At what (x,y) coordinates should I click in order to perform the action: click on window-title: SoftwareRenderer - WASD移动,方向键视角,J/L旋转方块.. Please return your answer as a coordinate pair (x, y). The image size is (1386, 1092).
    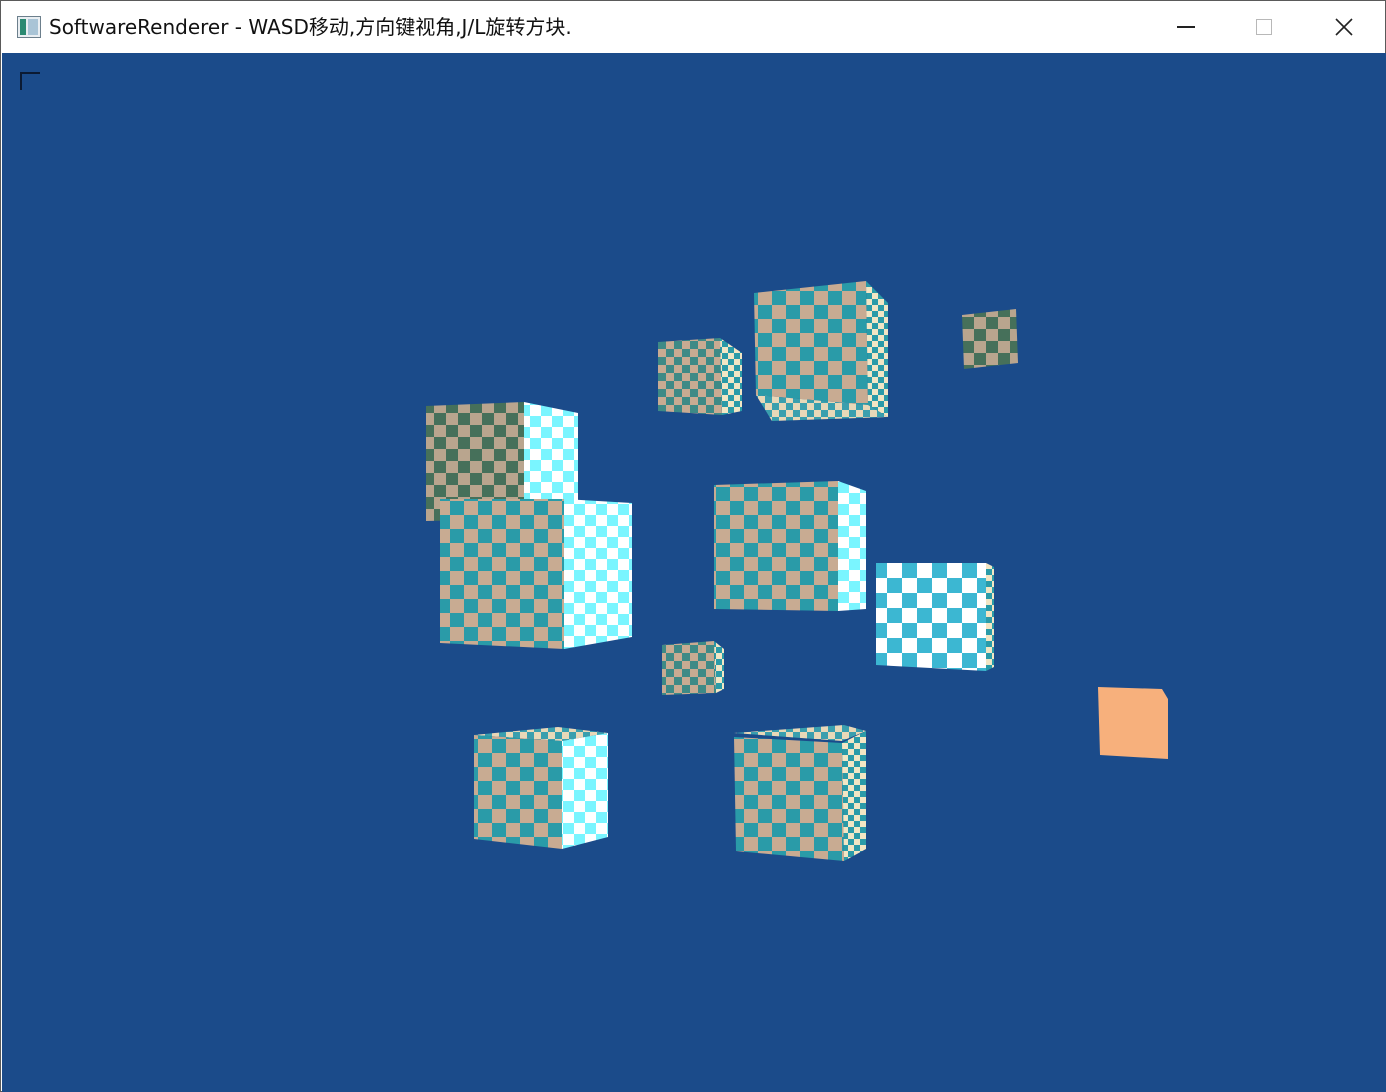
    Looking at the image, I should click on (310, 27).